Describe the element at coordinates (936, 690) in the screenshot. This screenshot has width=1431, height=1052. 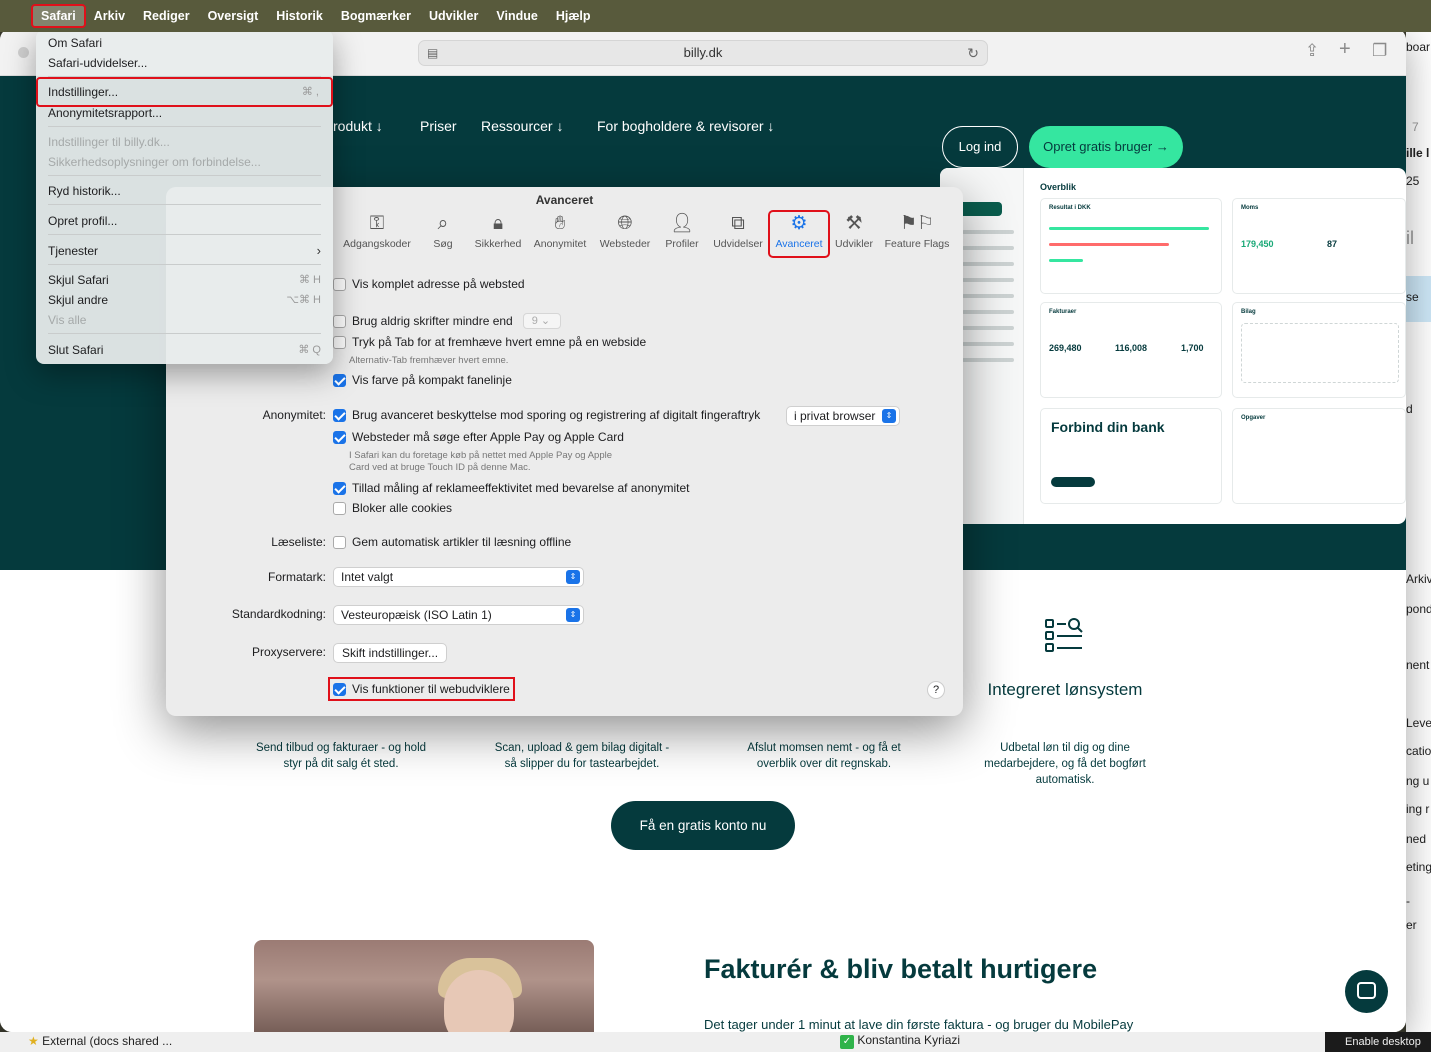
I see `help-button: ?` at that location.